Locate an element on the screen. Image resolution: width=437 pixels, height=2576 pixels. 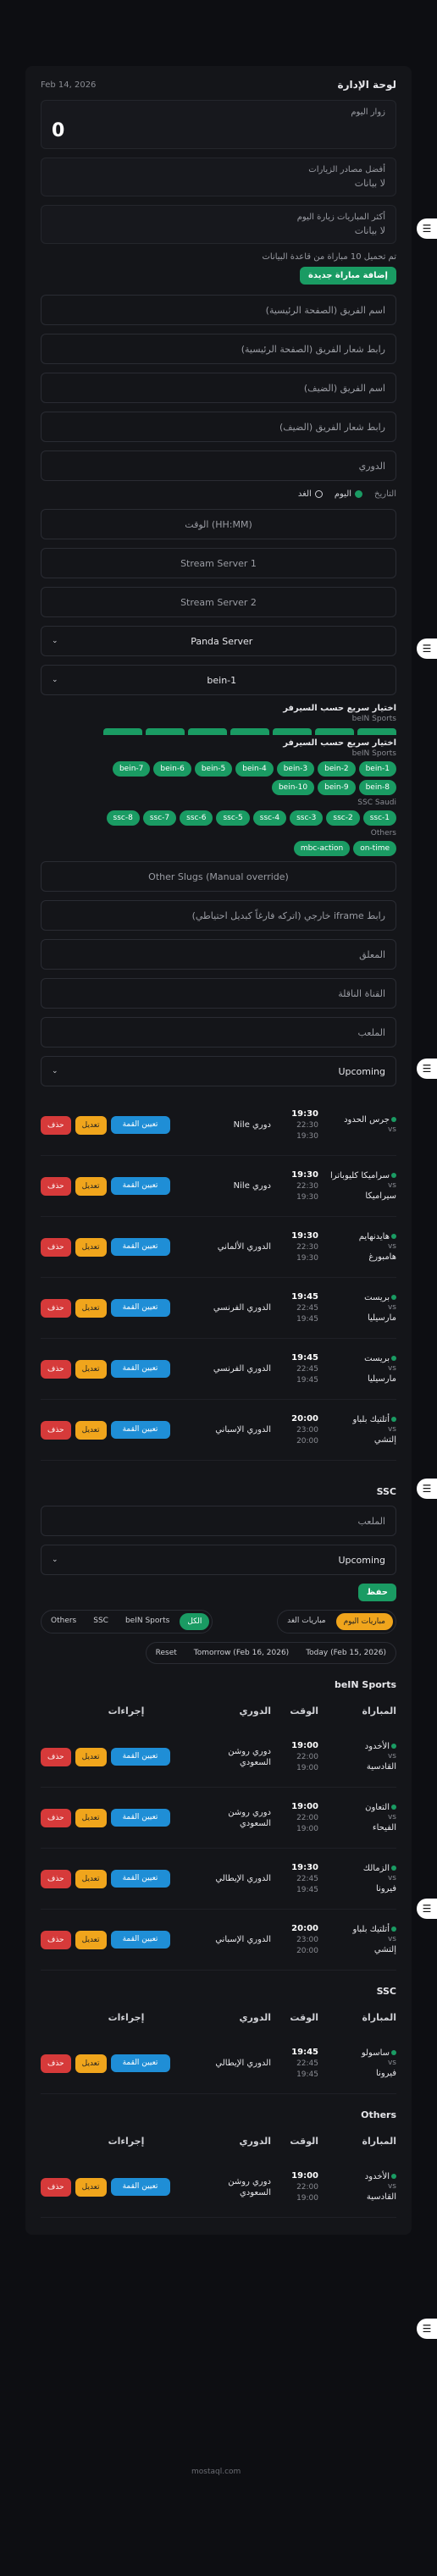
radio-today: اليوم is located at coordinates (349, 494).